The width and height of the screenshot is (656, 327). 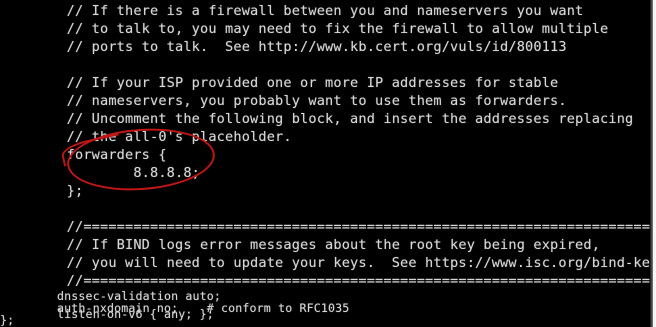 What do you see at coordinates (100, 173) in the screenshot?
I see `forwarder-ip-address: 8.8.8.8;` at bounding box center [100, 173].